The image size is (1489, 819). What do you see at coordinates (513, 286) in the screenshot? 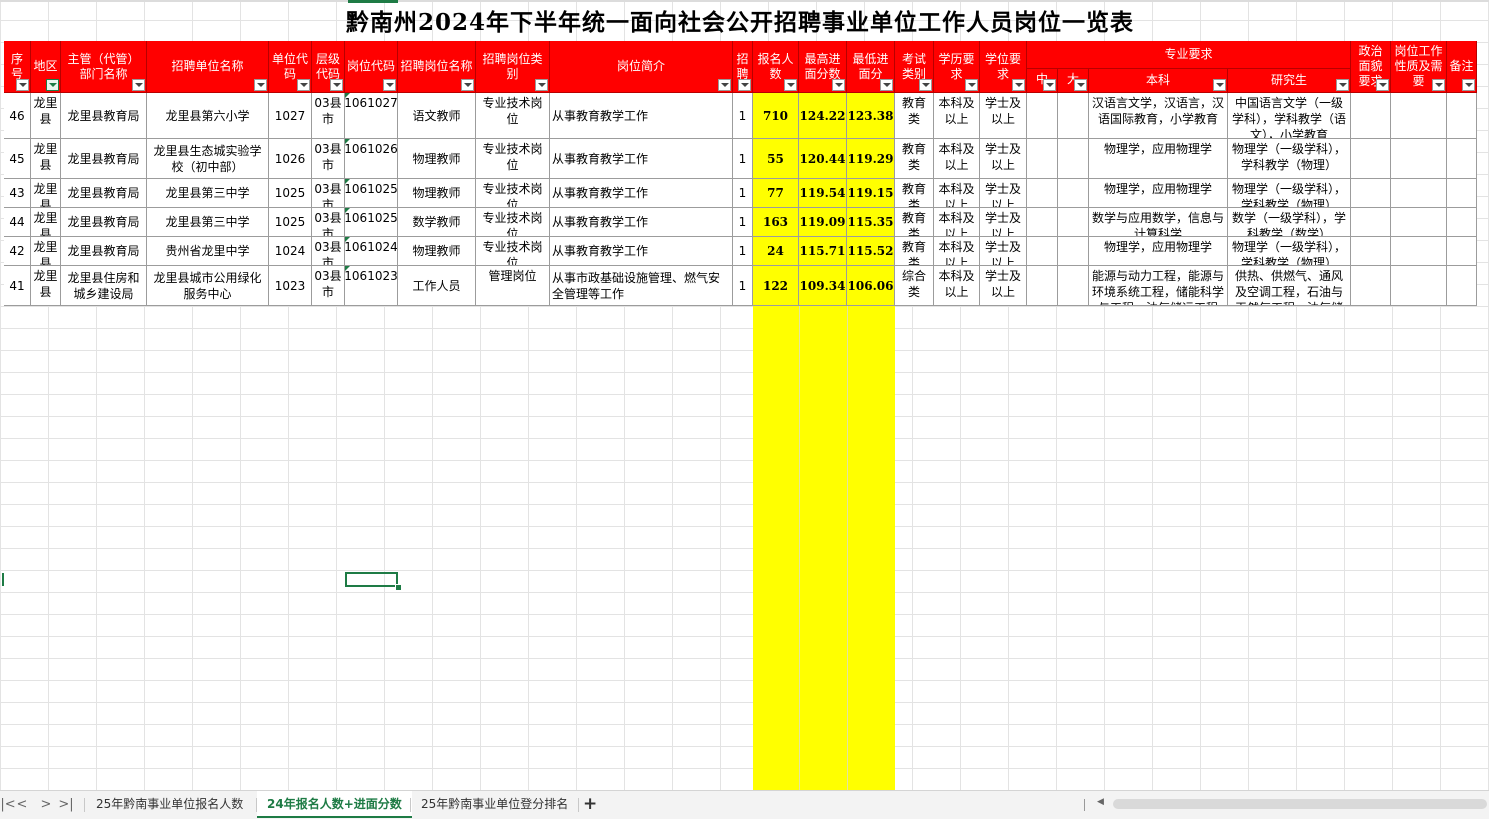
I see `table-cell-post-type: 管理岗位` at bounding box center [513, 286].